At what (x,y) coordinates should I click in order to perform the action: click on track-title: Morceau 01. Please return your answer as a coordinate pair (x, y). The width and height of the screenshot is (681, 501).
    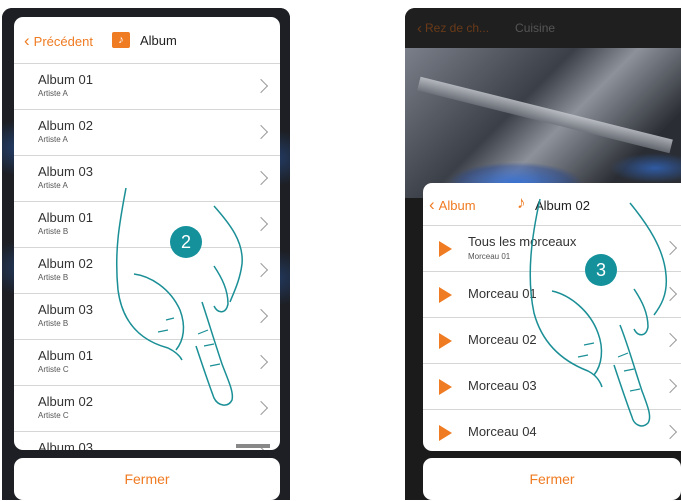
    Looking at the image, I should click on (502, 293).